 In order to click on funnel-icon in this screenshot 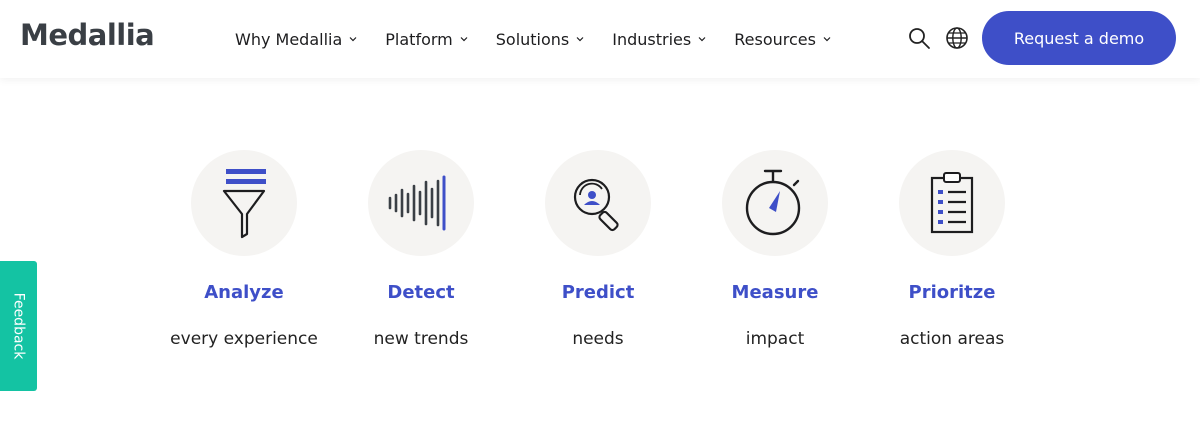, I will do `click(244, 204)`.